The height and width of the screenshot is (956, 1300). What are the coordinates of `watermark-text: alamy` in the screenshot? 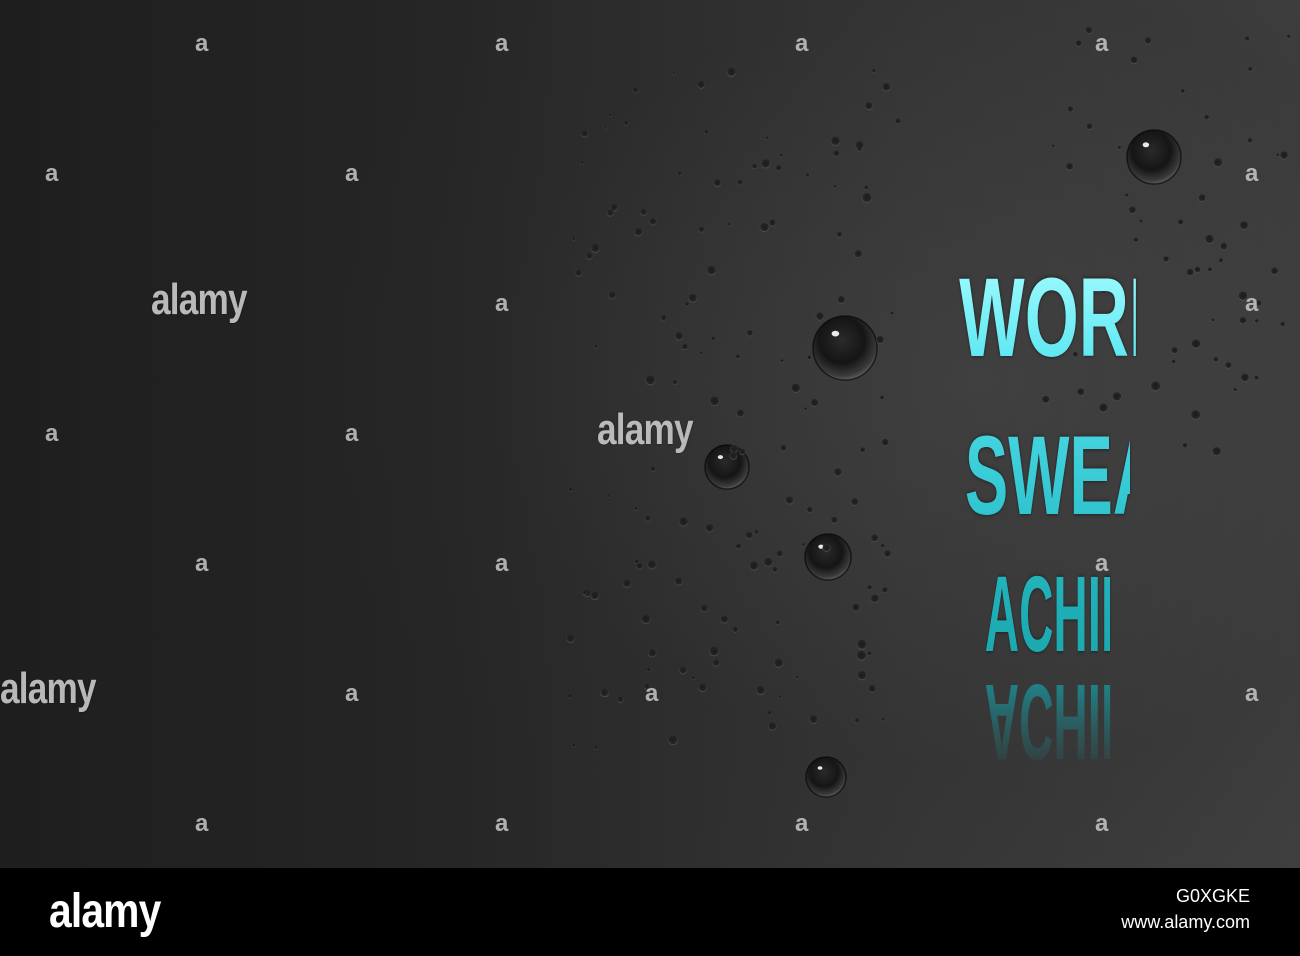 It's located at (48, 688).